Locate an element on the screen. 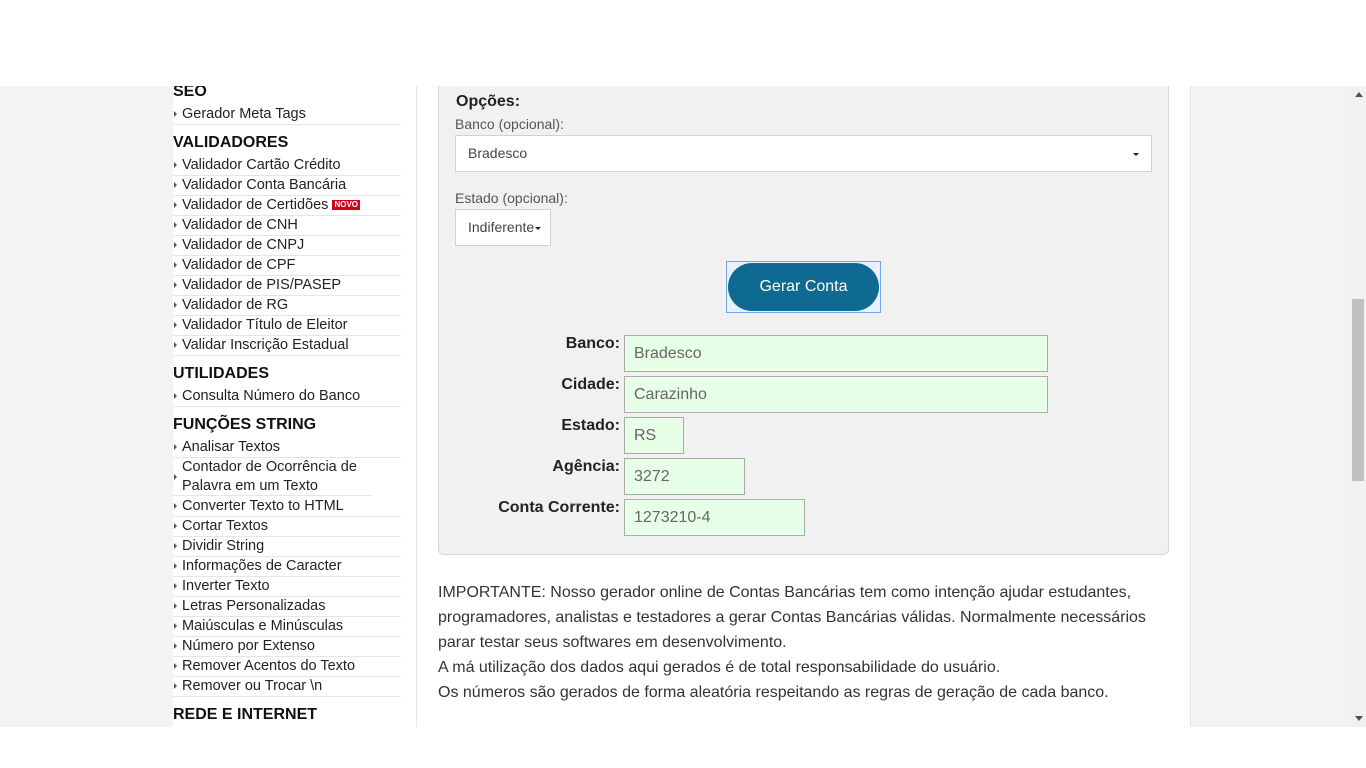 The width and height of the screenshot is (1366, 768). sidebar-section-seo: SEO is located at coordinates (190, 93).